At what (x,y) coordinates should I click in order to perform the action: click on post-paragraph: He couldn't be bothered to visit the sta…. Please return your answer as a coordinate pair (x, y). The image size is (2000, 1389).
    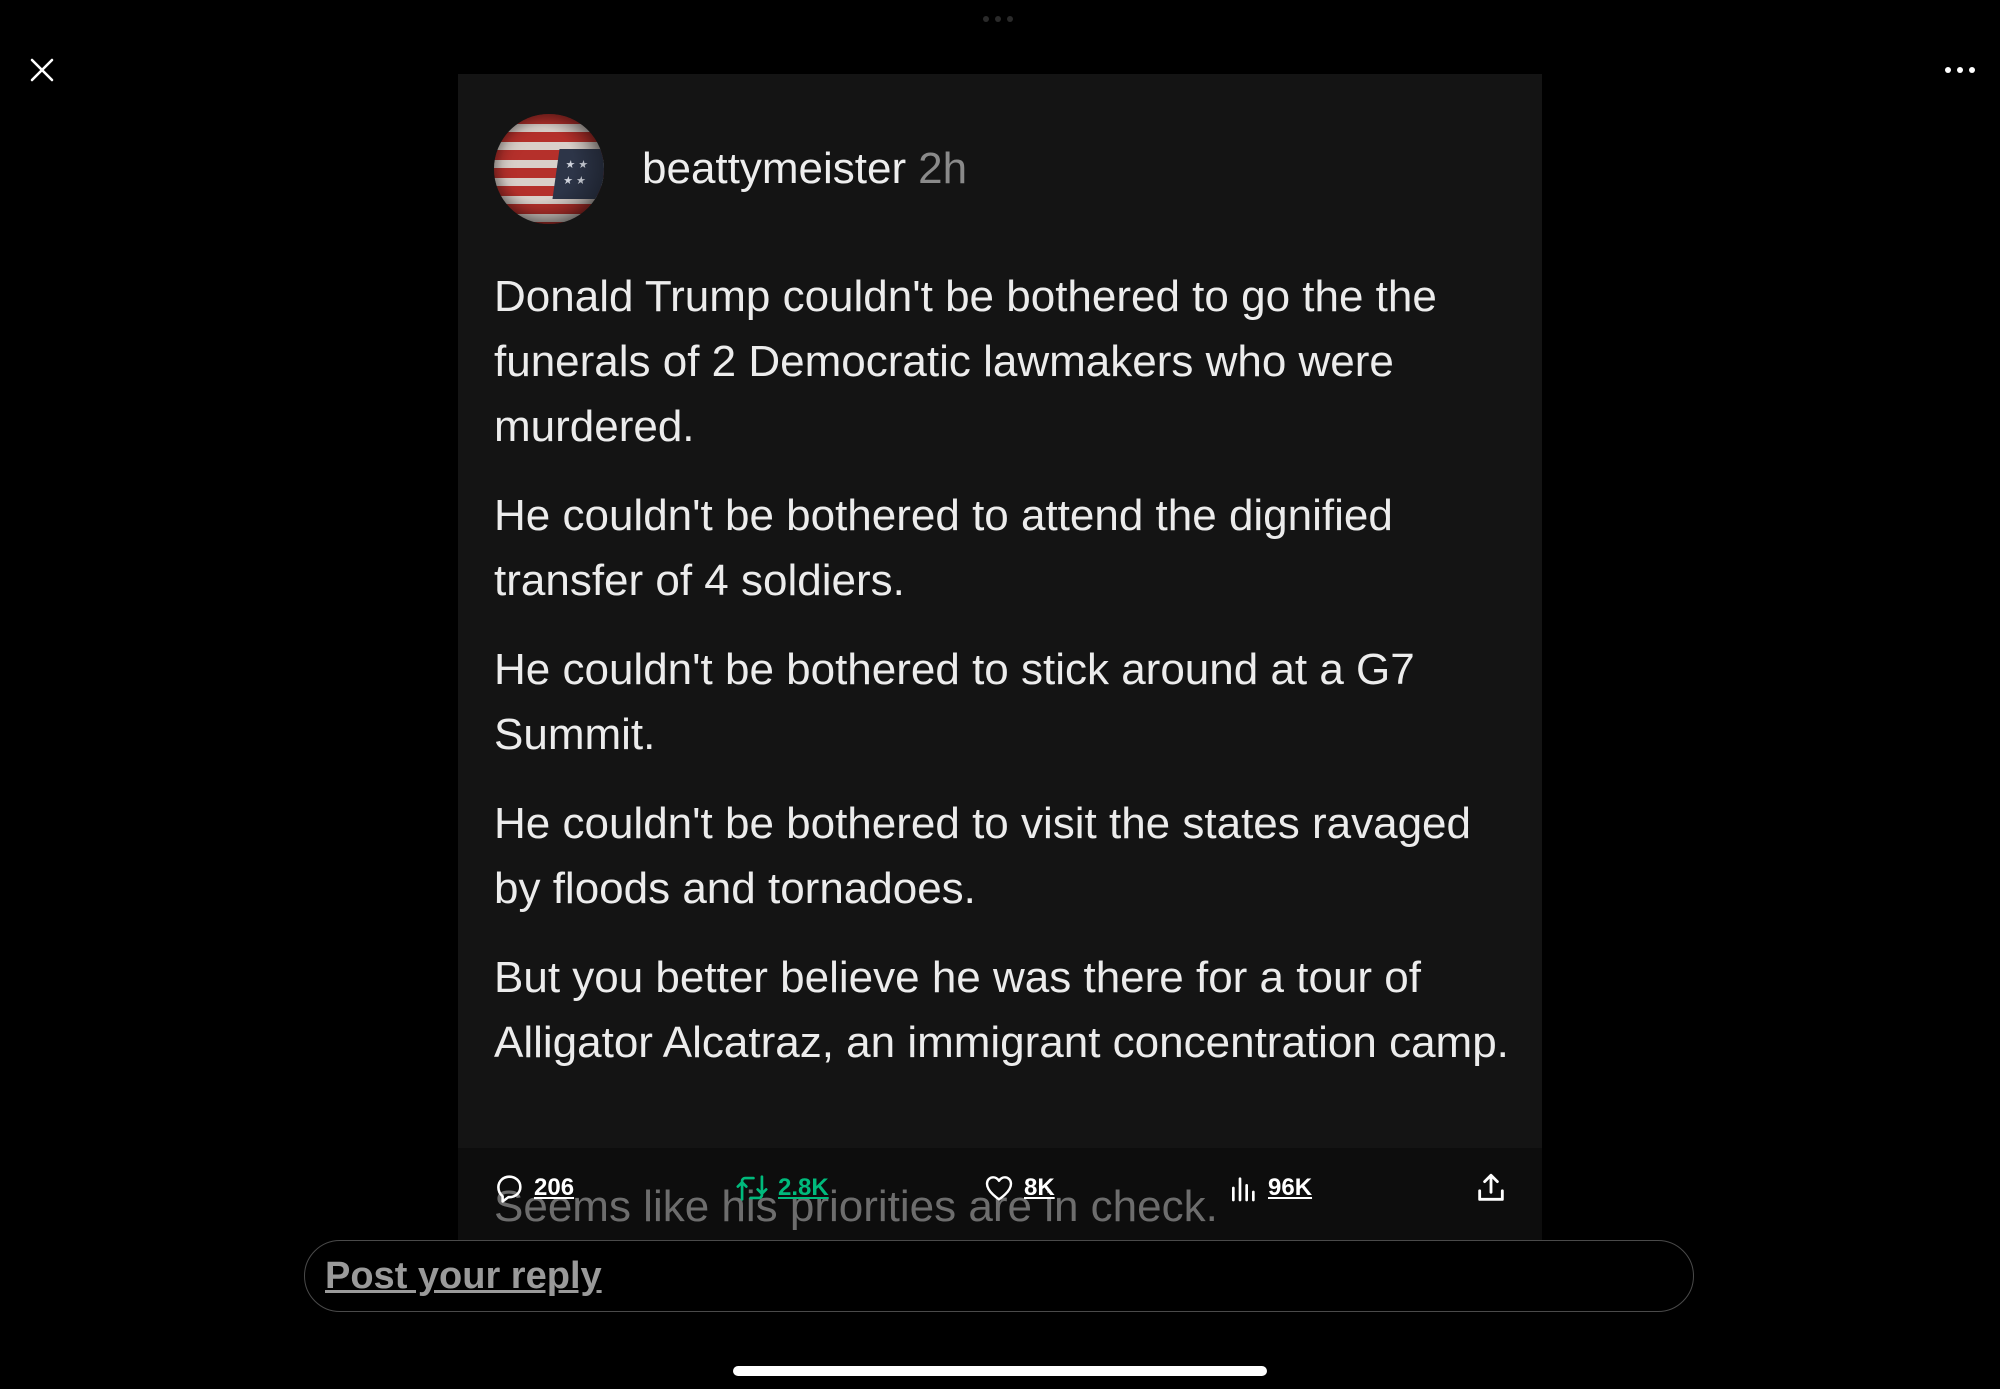
    Looking at the image, I should click on (983, 856).